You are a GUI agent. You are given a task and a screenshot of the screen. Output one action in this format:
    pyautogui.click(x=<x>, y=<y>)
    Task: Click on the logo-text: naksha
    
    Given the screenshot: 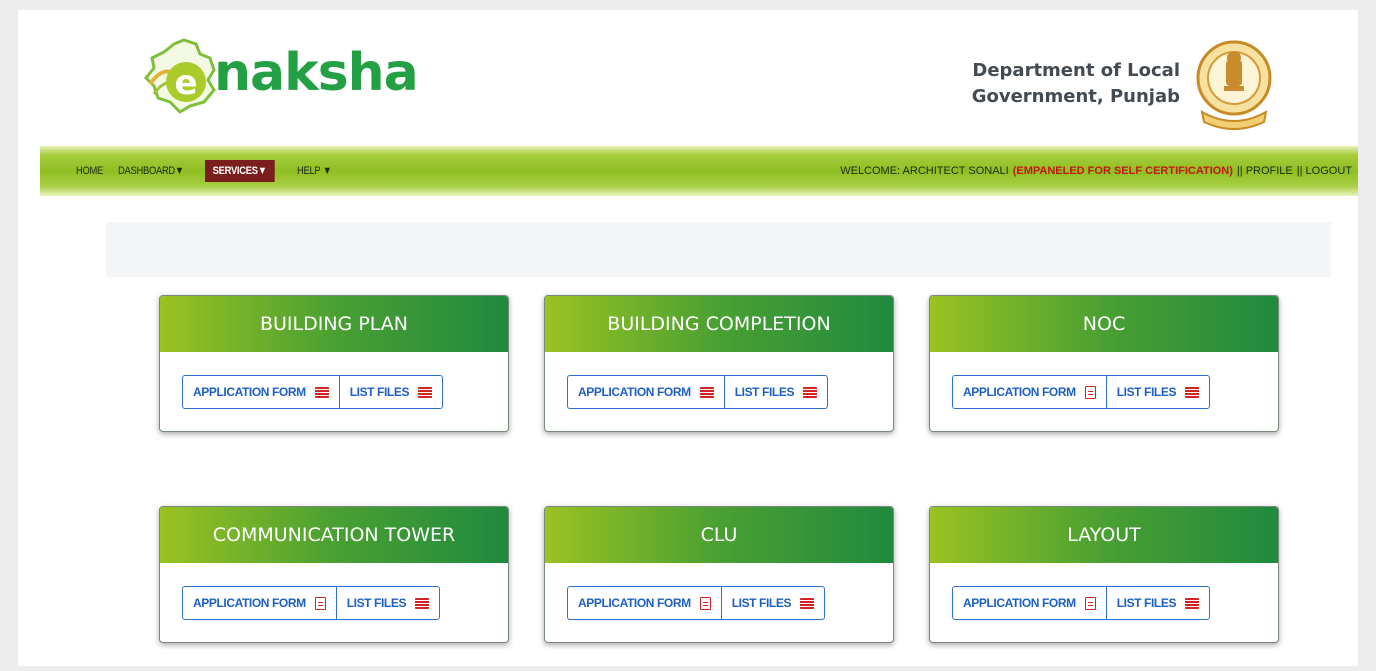 What is the action you would take?
    pyautogui.click(x=316, y=73)
    